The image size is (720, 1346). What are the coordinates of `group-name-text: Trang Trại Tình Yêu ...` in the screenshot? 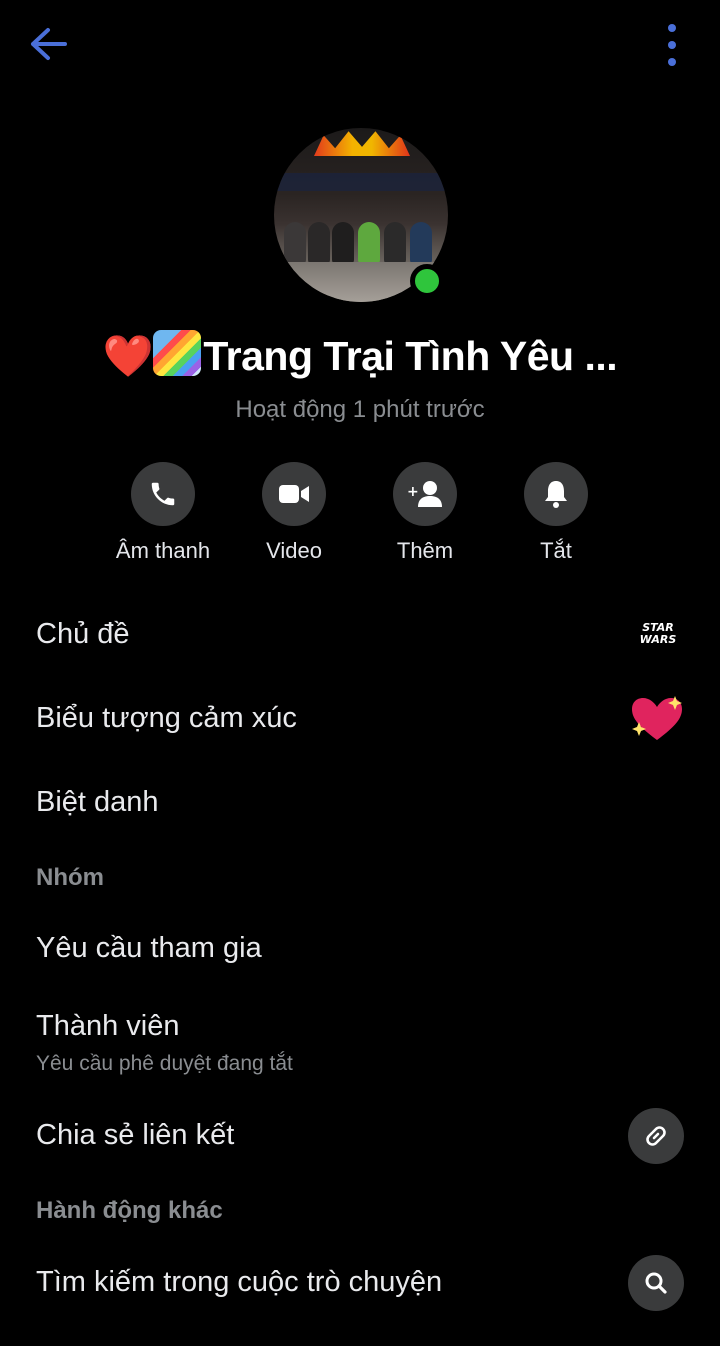 It's located at (410, 356).